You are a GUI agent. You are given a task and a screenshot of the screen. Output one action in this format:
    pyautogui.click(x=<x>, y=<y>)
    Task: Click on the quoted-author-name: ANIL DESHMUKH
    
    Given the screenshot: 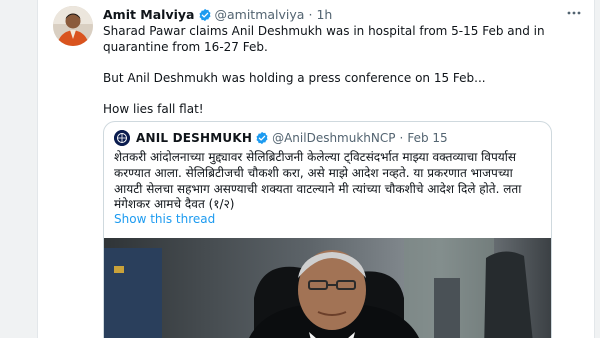 What is the action you would take?
    pyautogui.click(x=194, y=138)
    